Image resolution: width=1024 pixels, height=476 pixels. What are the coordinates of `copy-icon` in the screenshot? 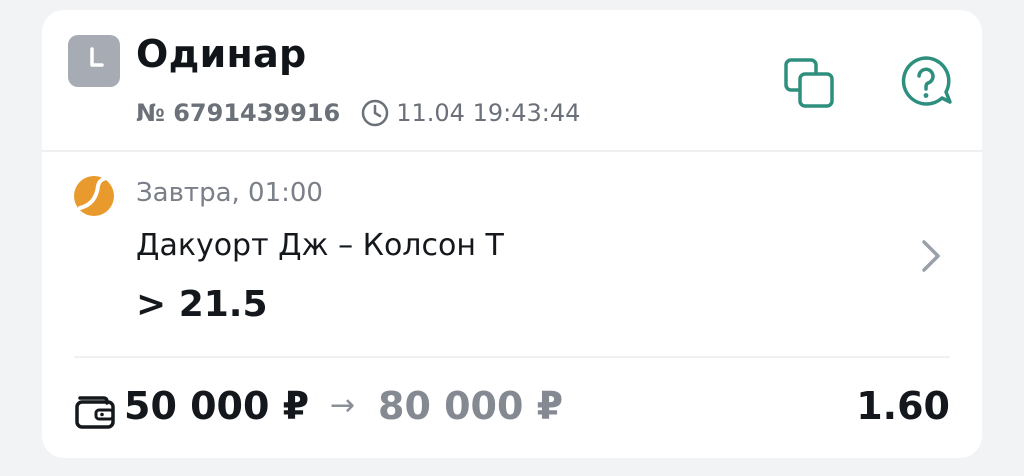 It's located at (809, 83).